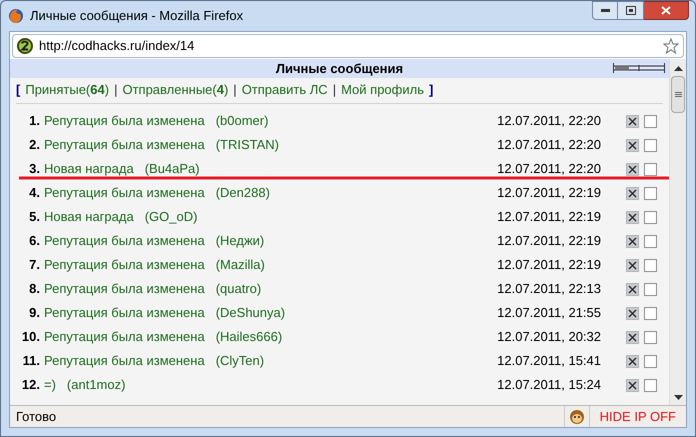  I want to click on bracket: [, so click(18, 90).